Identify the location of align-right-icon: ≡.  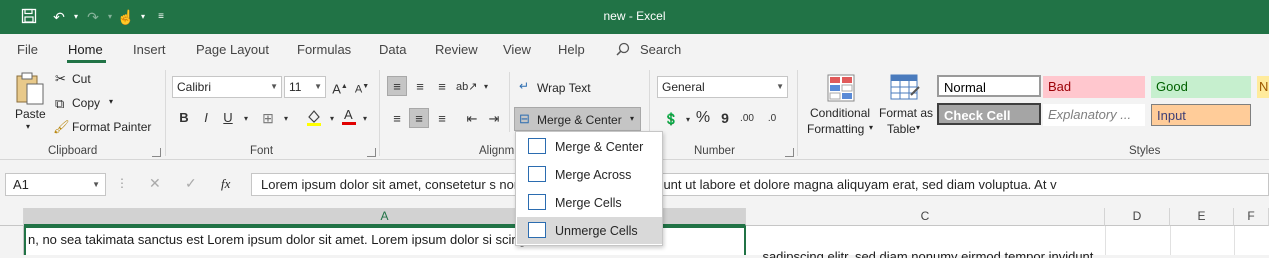
(442, 119).